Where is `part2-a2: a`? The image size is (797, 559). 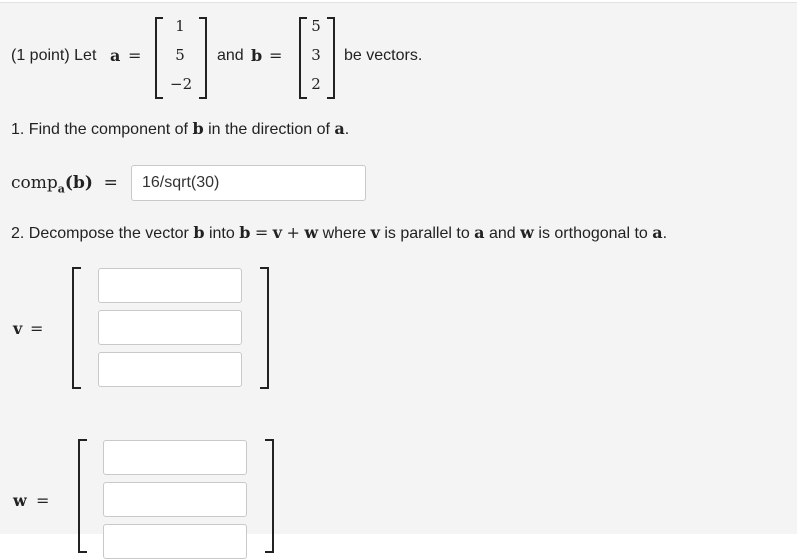
part2-a2: a is located at coordinates (657, 232).